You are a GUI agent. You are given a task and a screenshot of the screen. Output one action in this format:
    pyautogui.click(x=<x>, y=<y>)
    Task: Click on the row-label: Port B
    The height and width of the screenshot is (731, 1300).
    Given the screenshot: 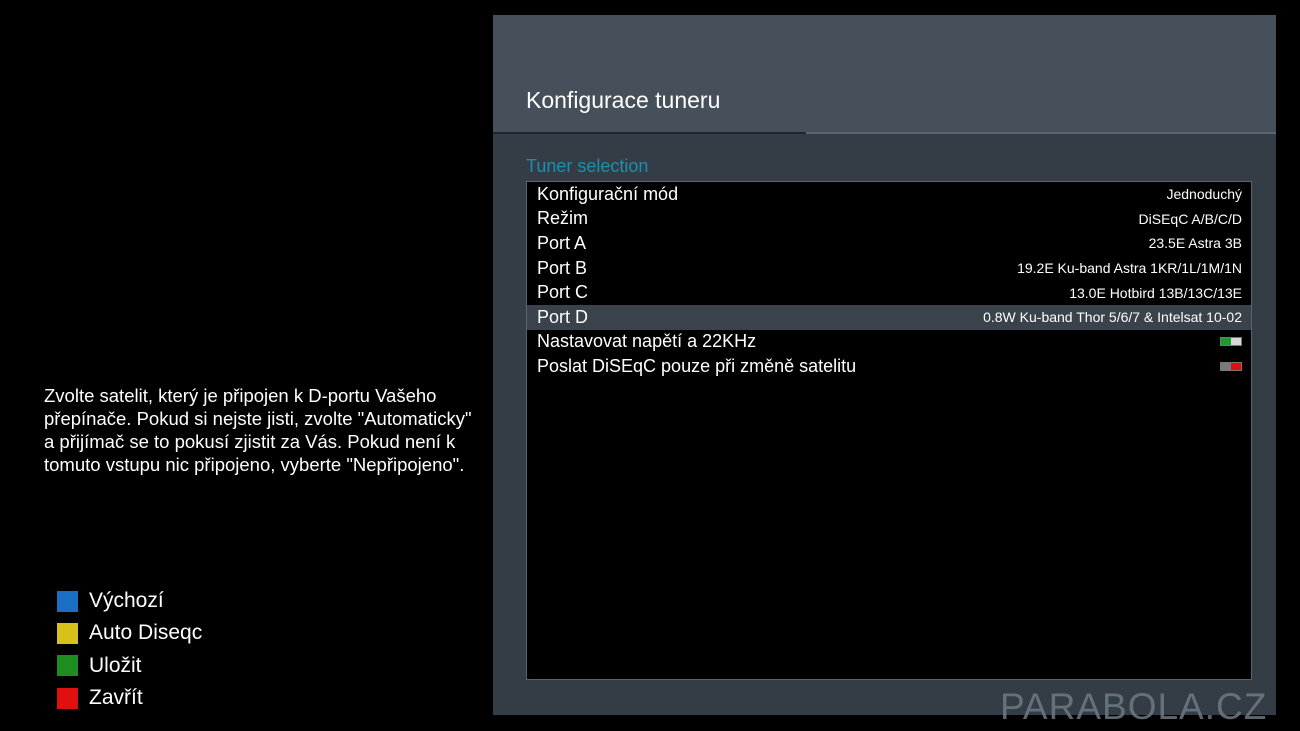 What is the action you would take?
    pyautogui.click(x=562, y=267)
    